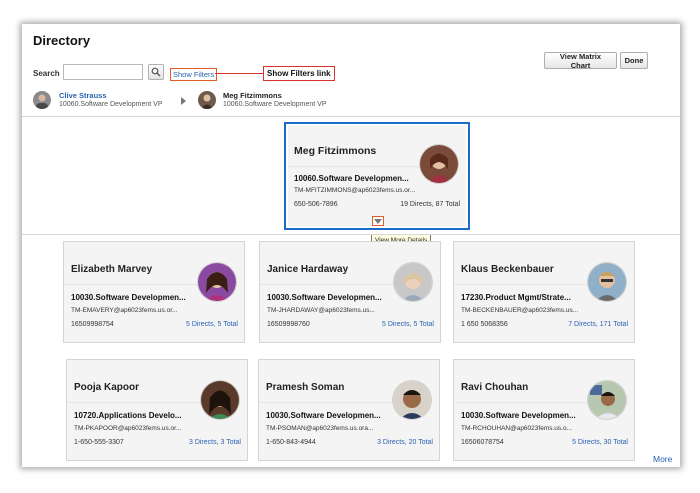 The width and height of the screenshot is (700, 493). Describe the element at coordinates (405, 442) in the screenshot. I see `person-directs-link: 3 Directs, 20 Total` at that location.